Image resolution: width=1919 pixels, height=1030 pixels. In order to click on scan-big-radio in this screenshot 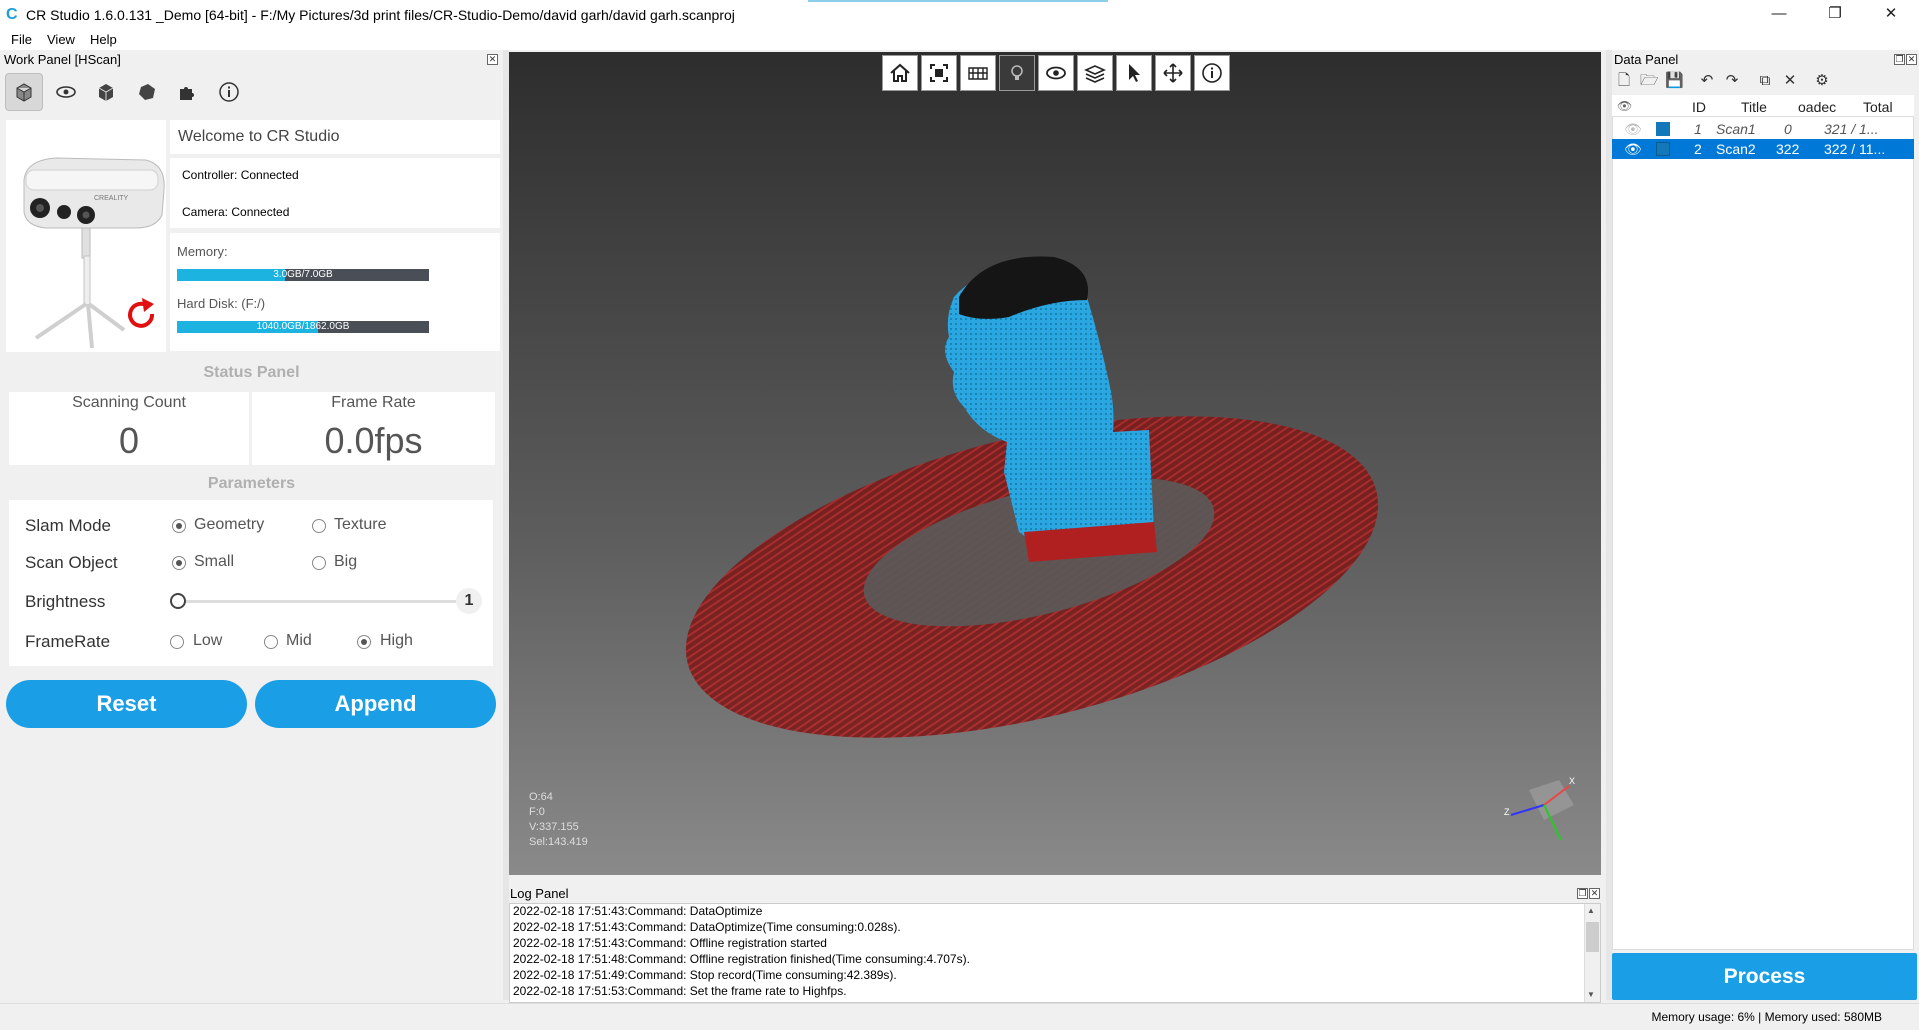, I will do `click(319, 563)`.